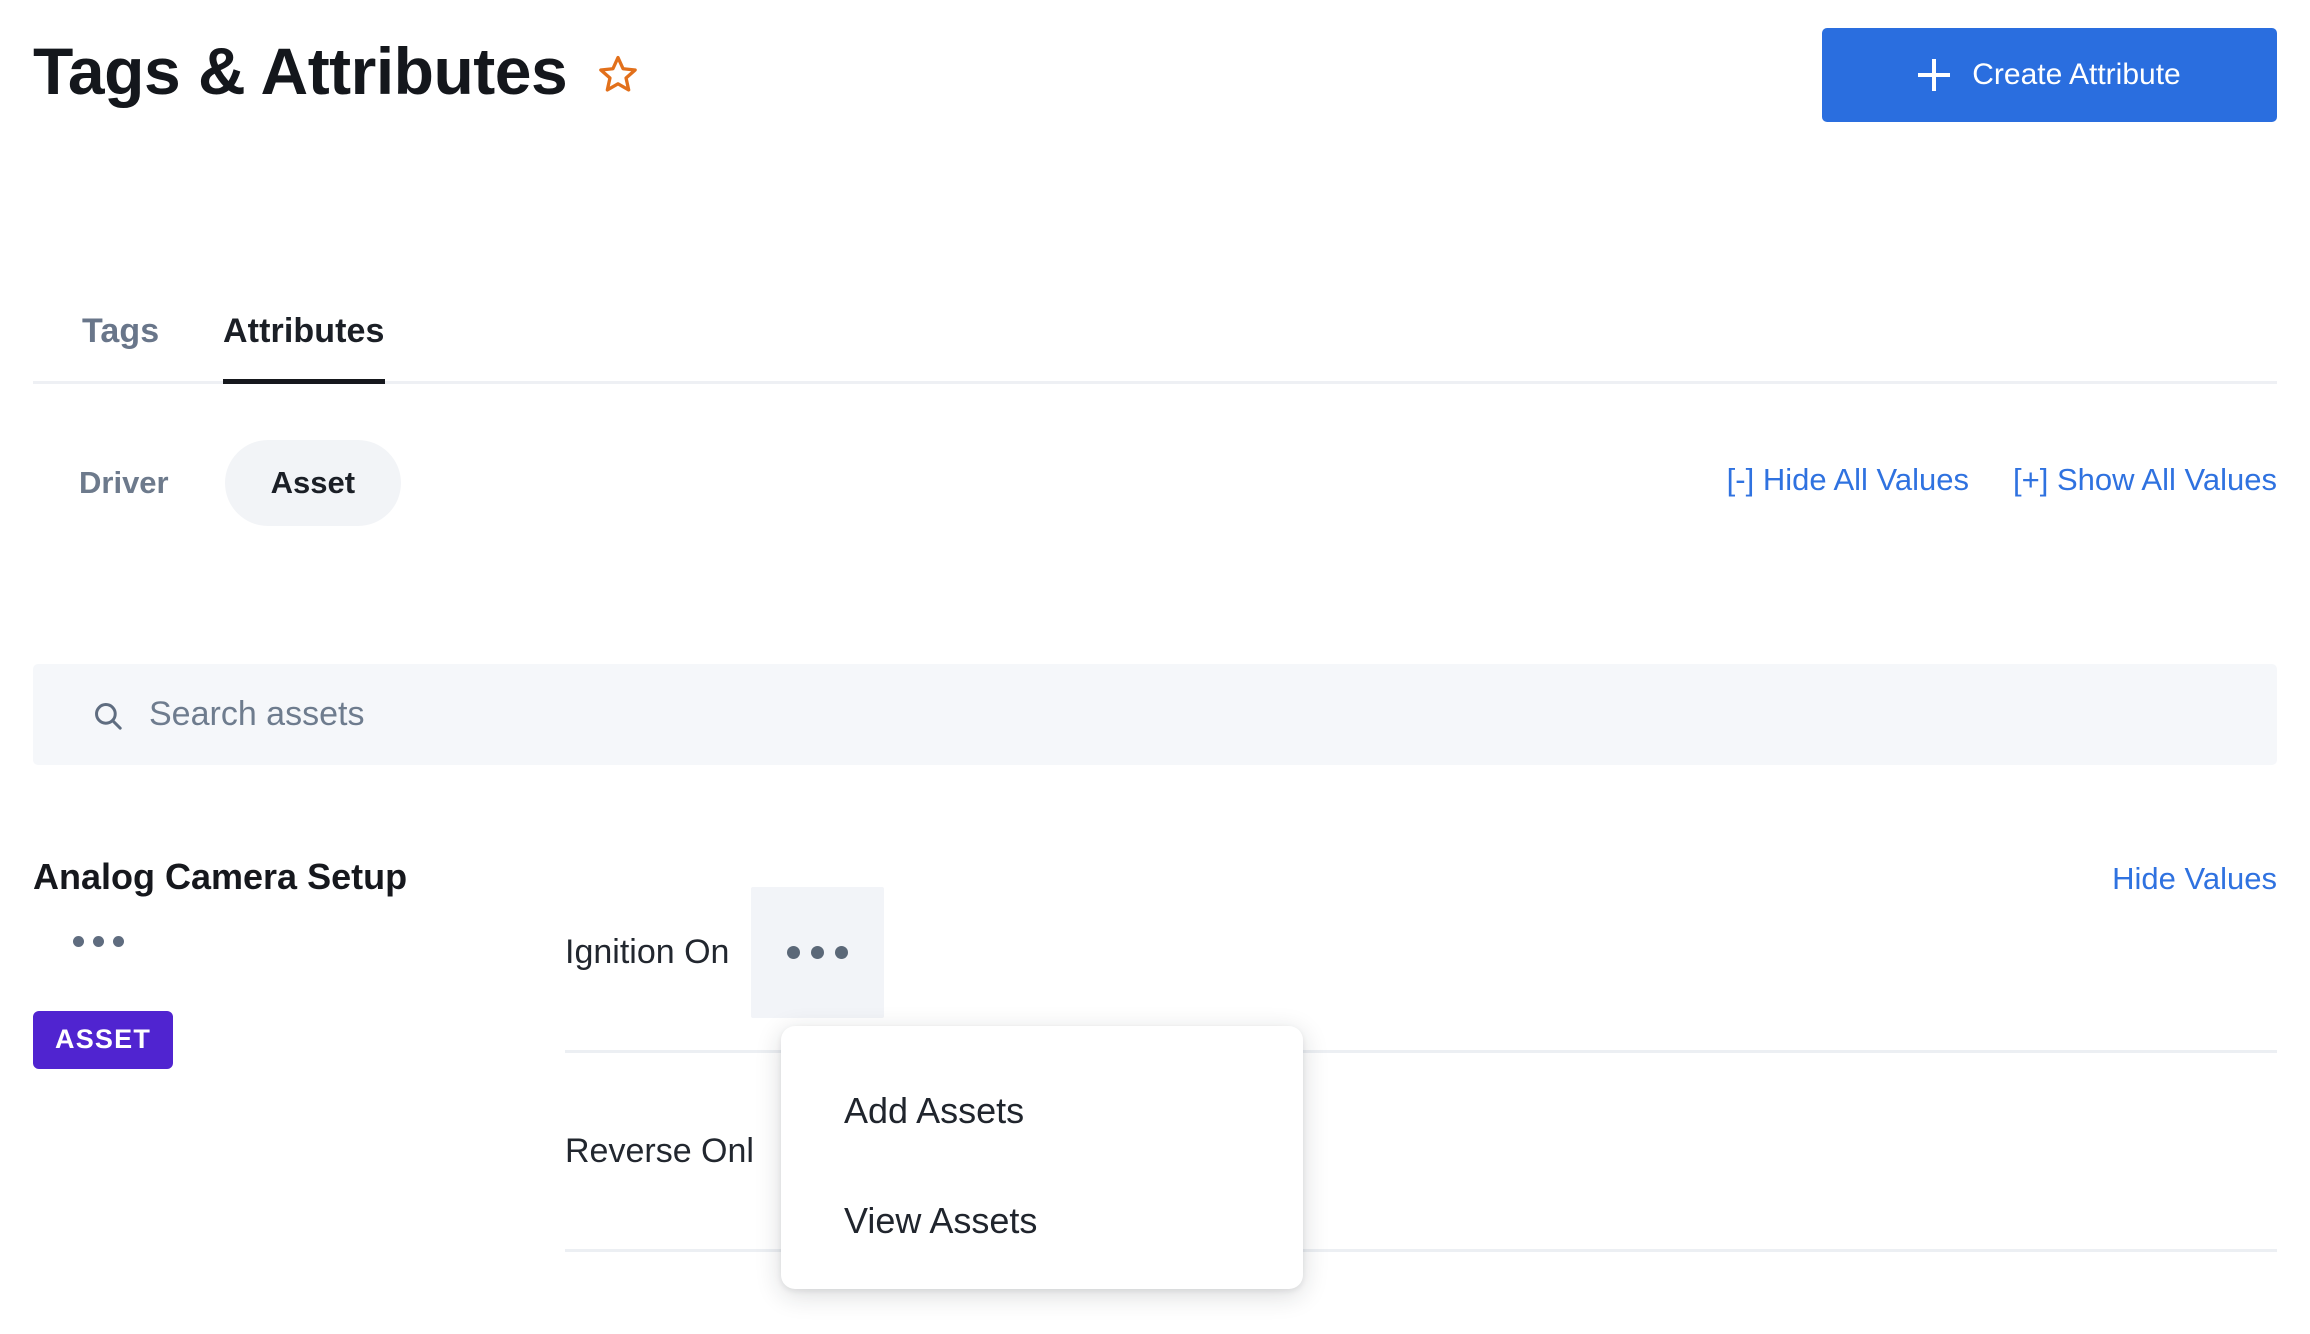 This screenshot has width=2310, height=1334. Describe the element at coordinates (1213, 714) in the screenshot. I see `search-input` at that location.